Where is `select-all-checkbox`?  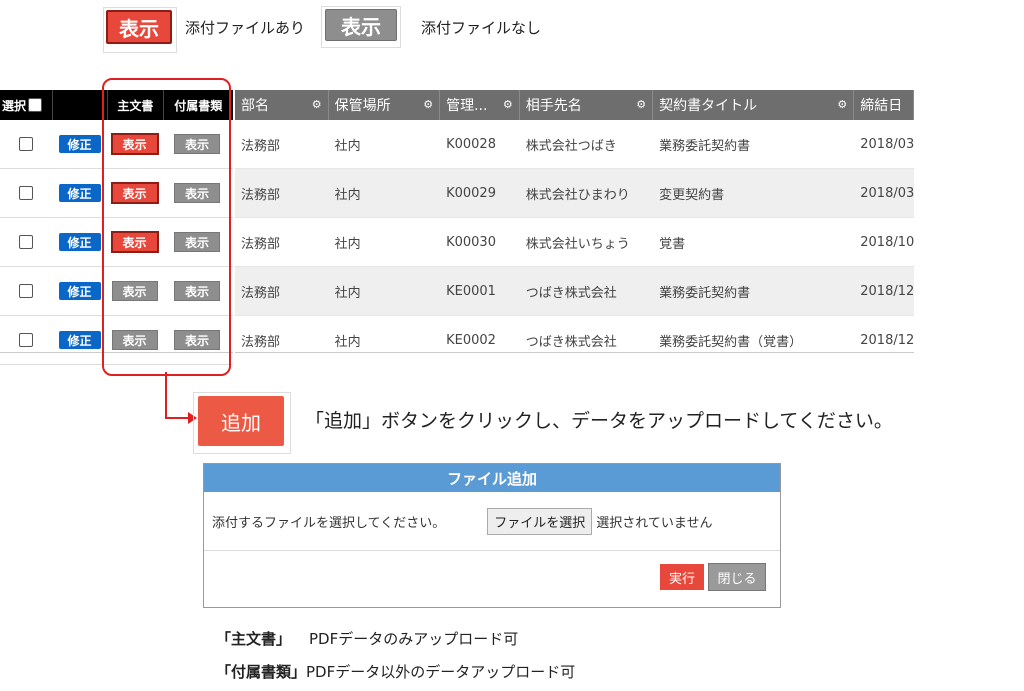
select-all-checkbox is located at coordinates (35, 105).